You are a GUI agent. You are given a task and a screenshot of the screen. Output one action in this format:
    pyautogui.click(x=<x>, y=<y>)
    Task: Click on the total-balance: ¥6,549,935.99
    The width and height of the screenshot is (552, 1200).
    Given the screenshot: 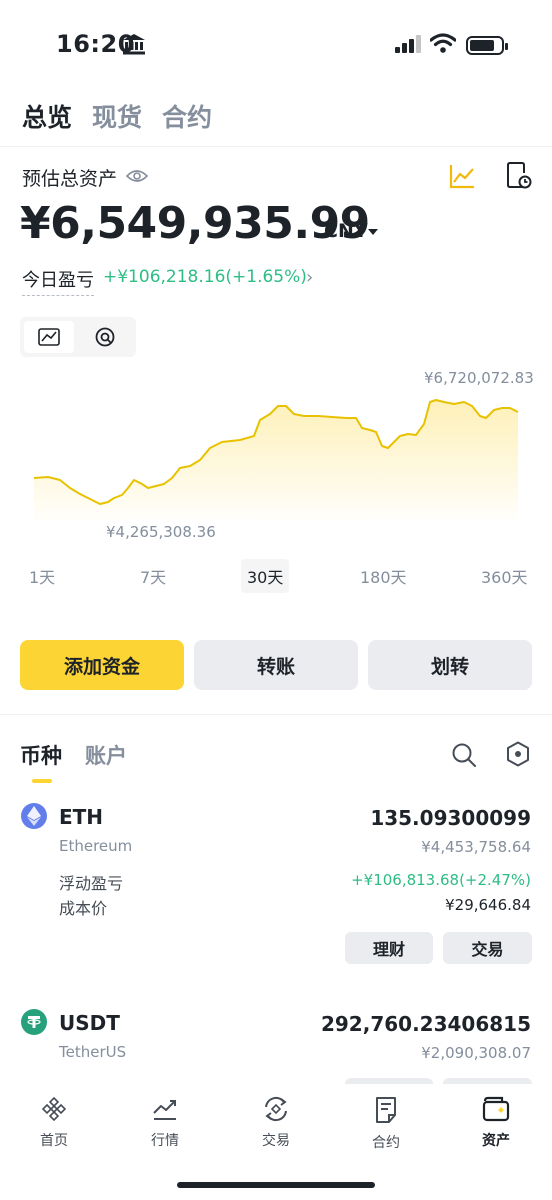 What is the action you would take?
    pyautogui.click(x=195, y=223)
    